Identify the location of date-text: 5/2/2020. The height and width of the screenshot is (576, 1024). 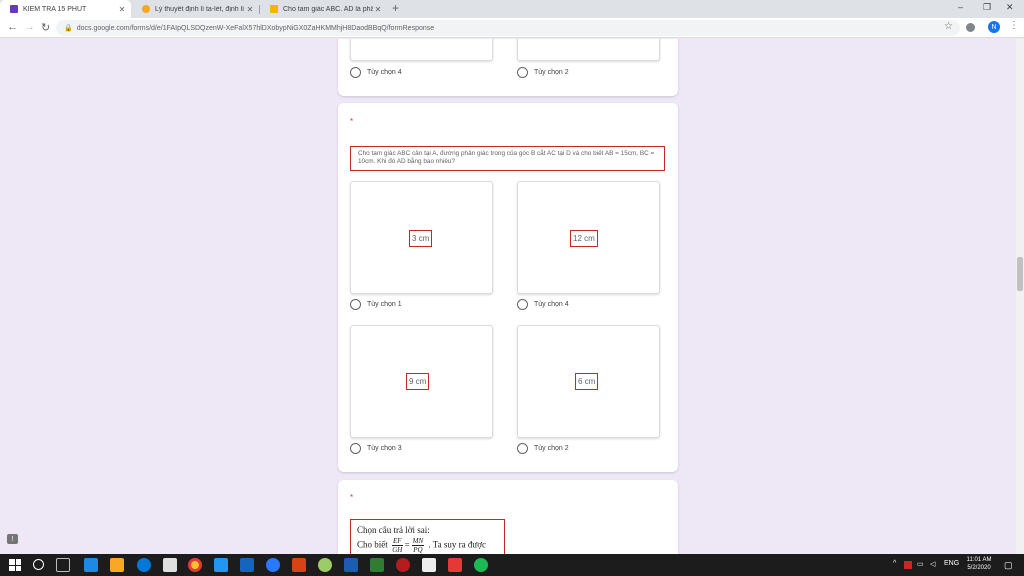
(979, 568).